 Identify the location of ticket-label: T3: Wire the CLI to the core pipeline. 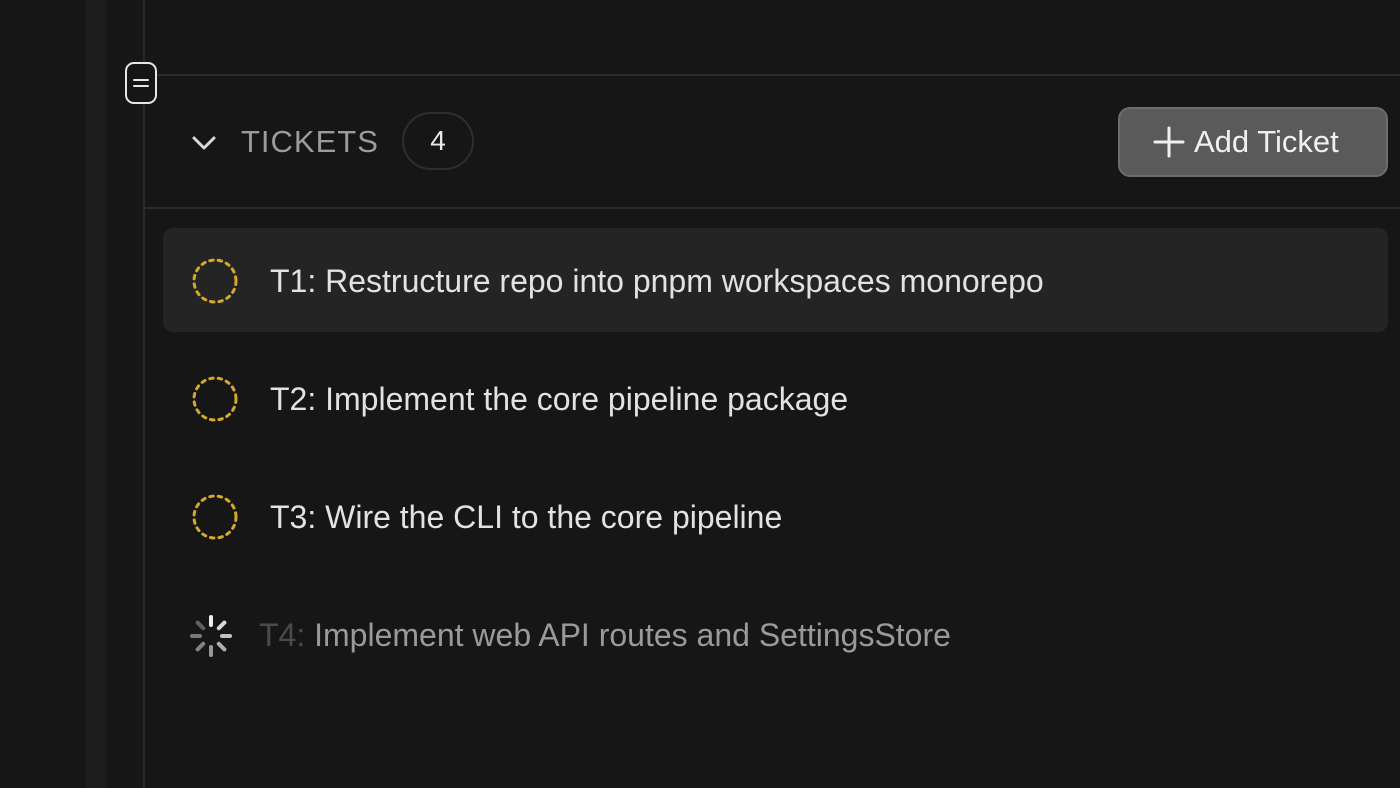
(526, 517).